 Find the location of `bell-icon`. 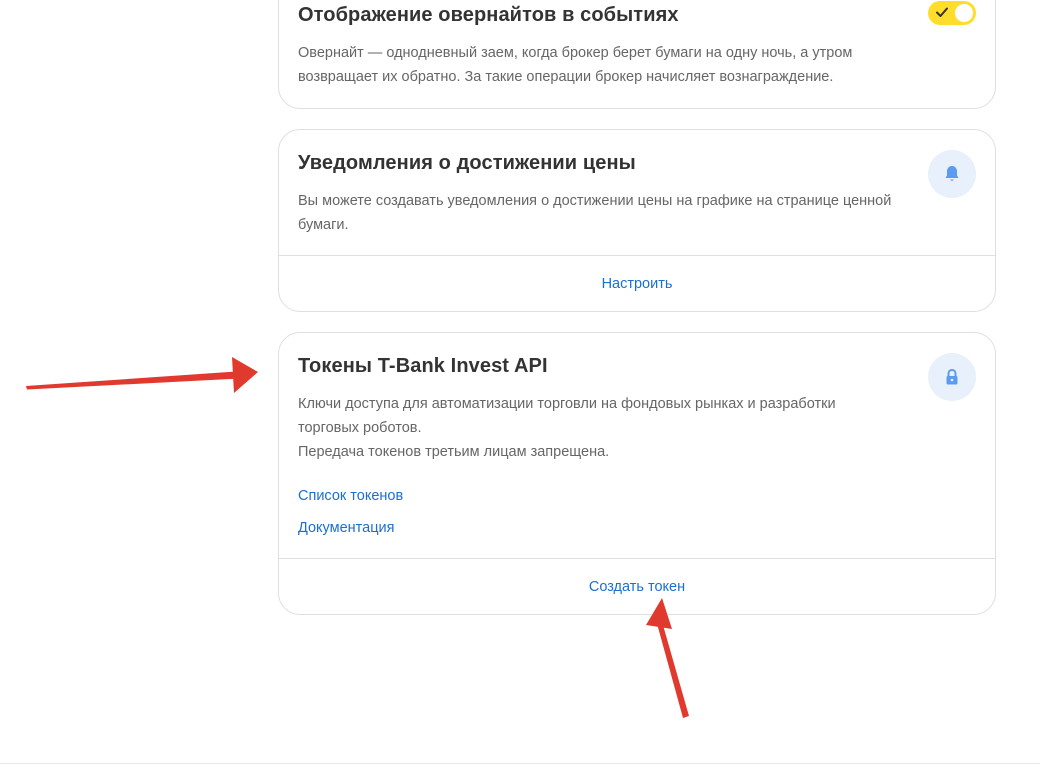

bell-icon is located at coordinates (952, 174).